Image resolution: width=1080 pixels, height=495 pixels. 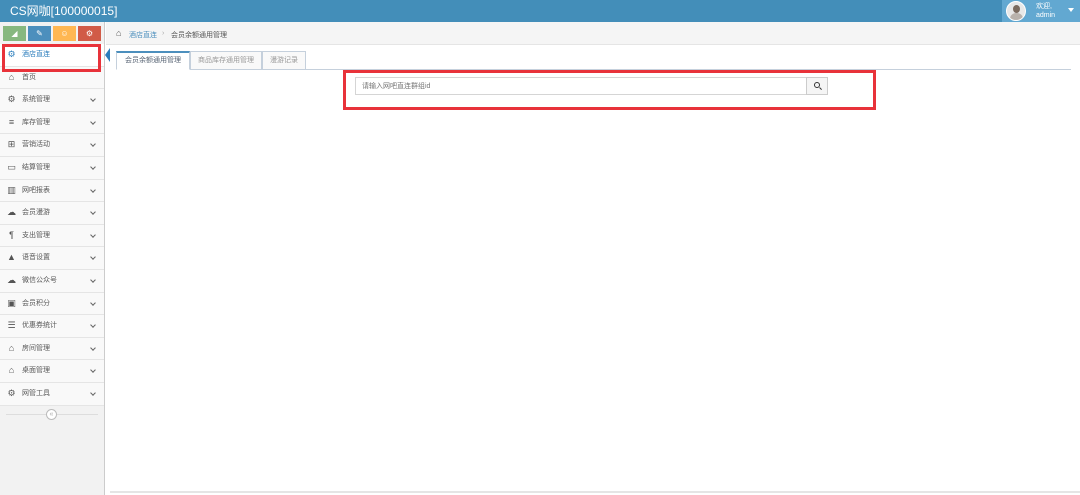 I want to click on sidebar-item: ⌂ 房间管理, so click(x=52, y=349).